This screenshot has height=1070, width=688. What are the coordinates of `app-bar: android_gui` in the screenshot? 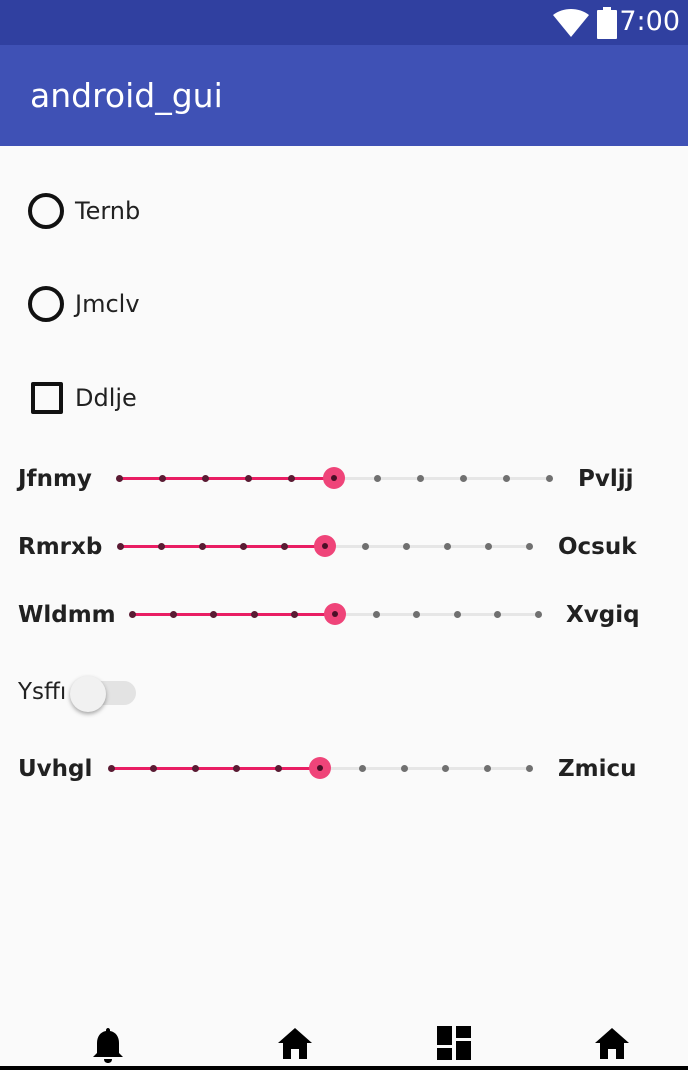 It's located at (344, 95).